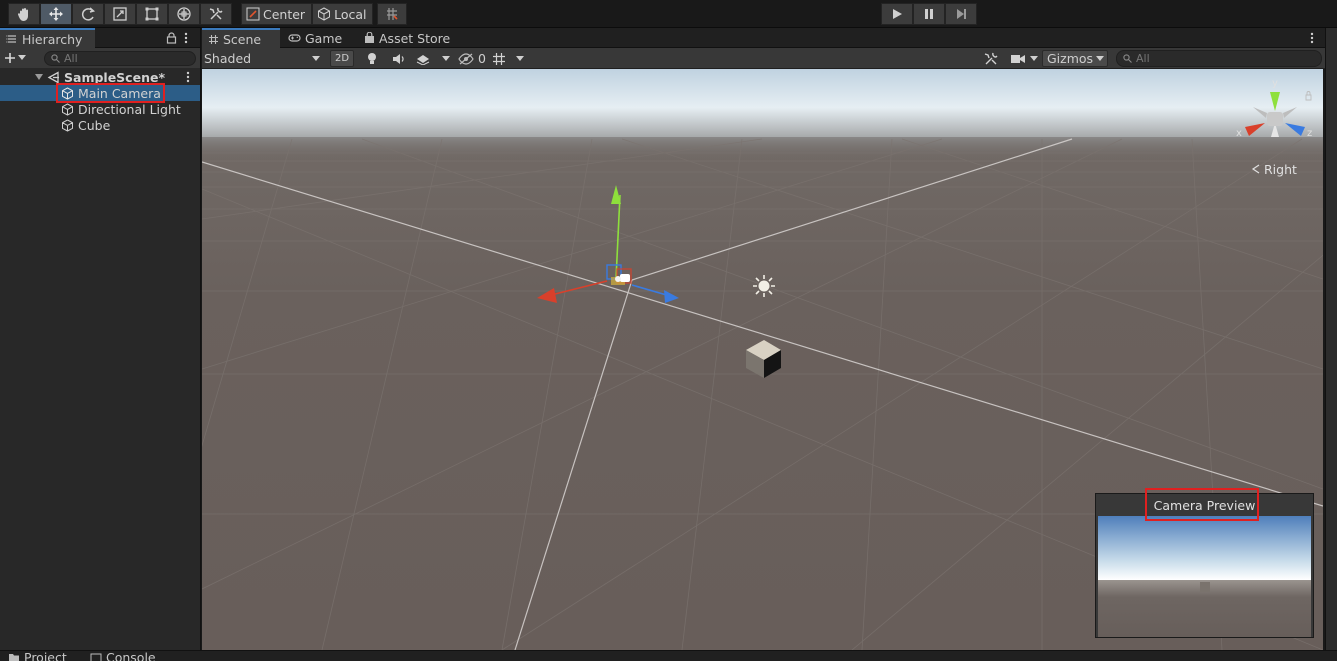 This screenshot has height=661, width=1337. I want to click on playback-controls, so click(929, 14).